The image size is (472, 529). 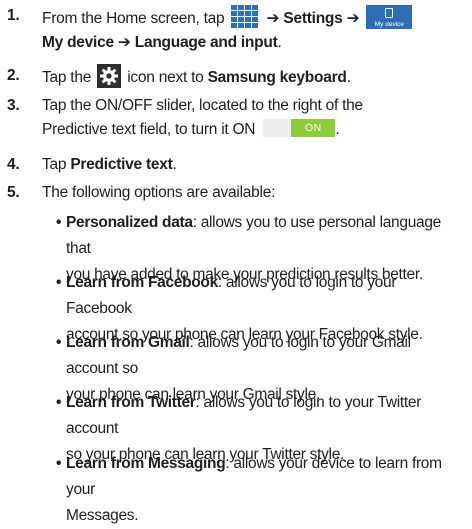 What do you see at coordinates (109, 76) in the screenshot?
I see `gear-icon` at bounding box center [109, 76].